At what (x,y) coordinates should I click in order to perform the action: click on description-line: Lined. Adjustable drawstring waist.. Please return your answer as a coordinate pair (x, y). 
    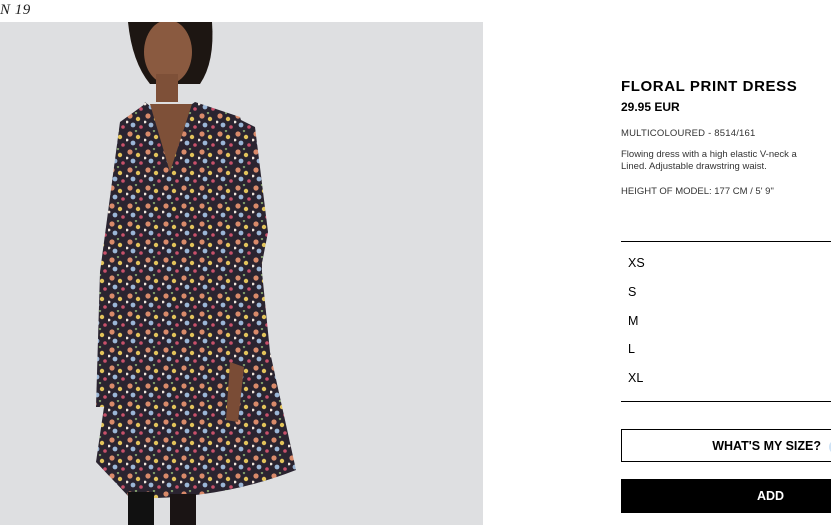
    Looking at the image, I should click on (694, 166).